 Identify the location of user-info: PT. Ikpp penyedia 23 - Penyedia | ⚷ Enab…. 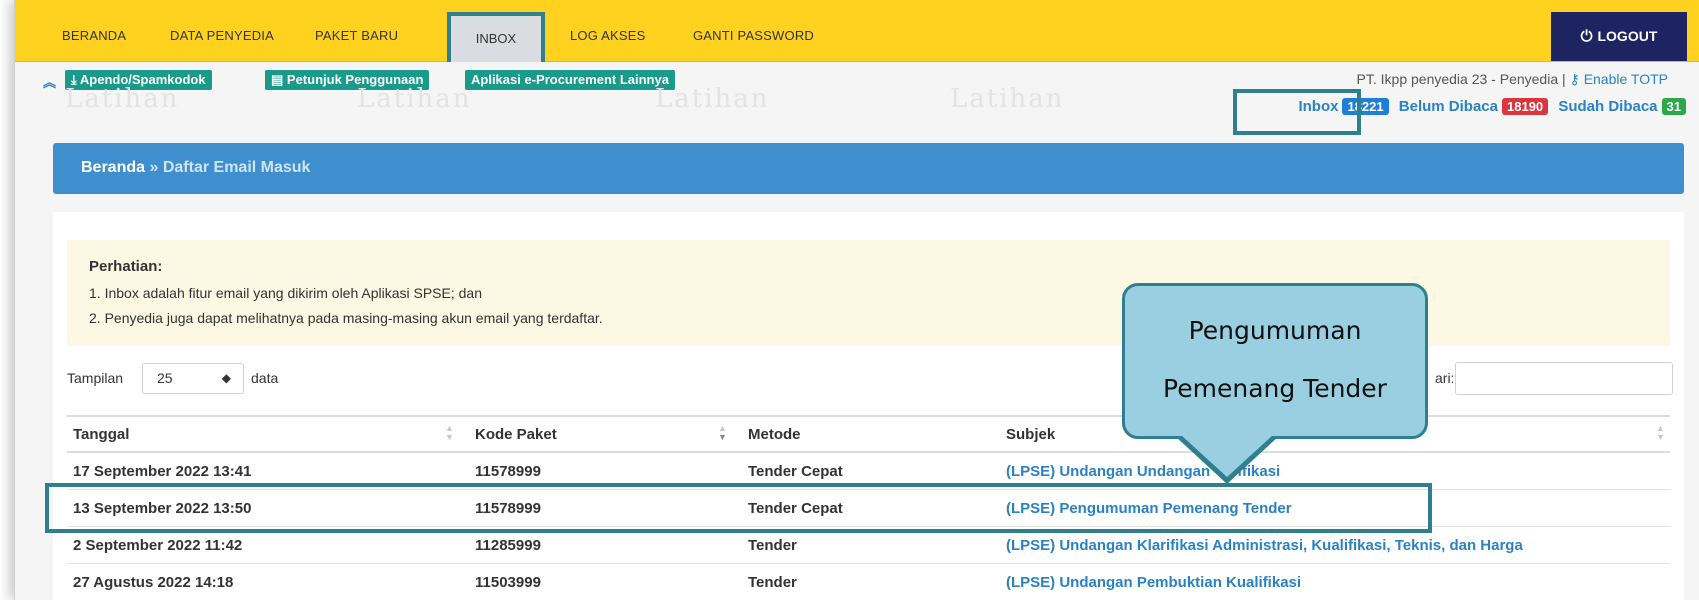
(1512, 79).